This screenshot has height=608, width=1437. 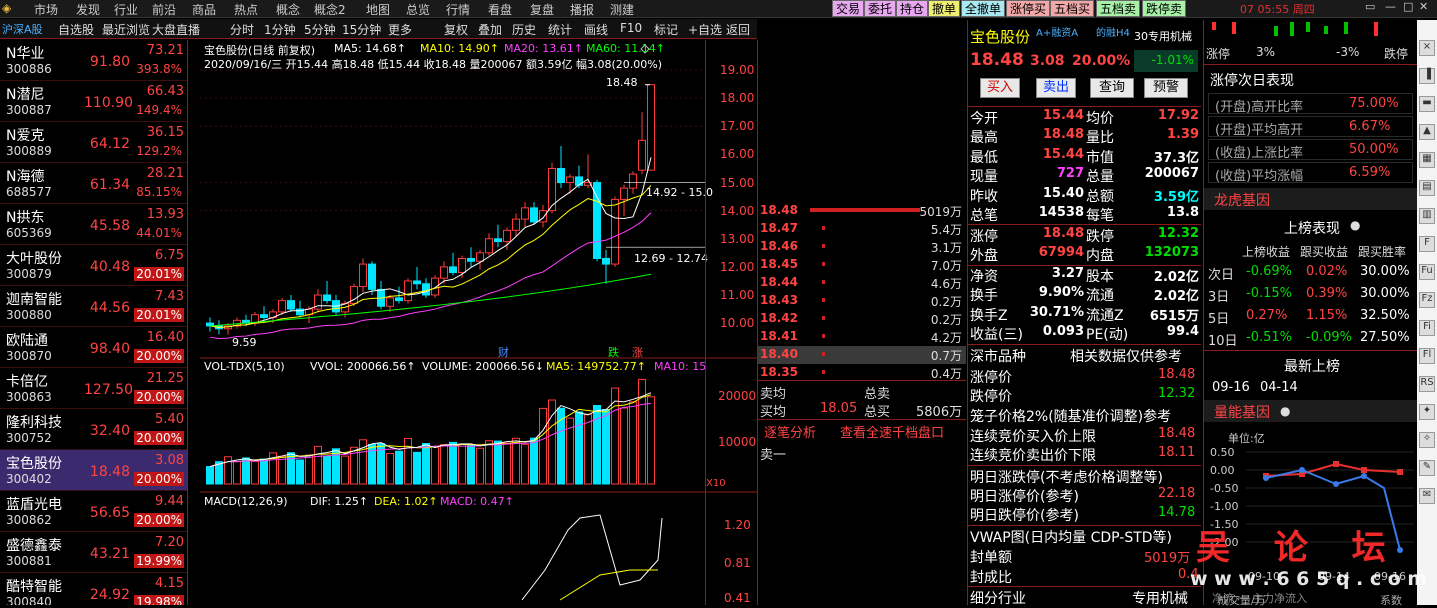 I want to click on list-tab-0: 自选股, so click(x=76, y=29).